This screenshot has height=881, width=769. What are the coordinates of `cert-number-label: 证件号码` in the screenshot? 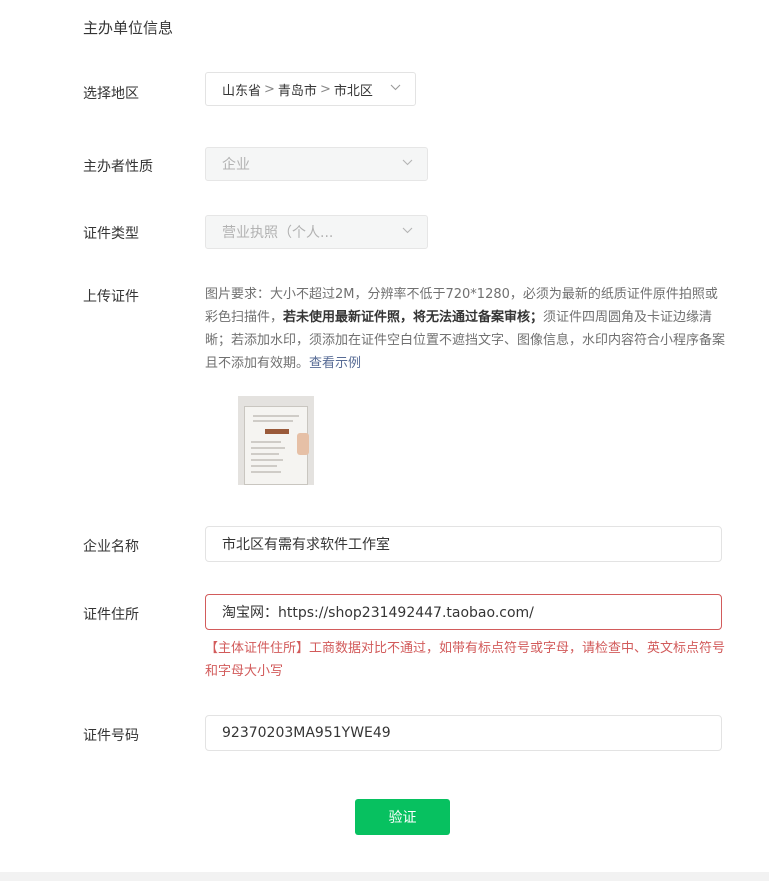 It's located at (111, 736).